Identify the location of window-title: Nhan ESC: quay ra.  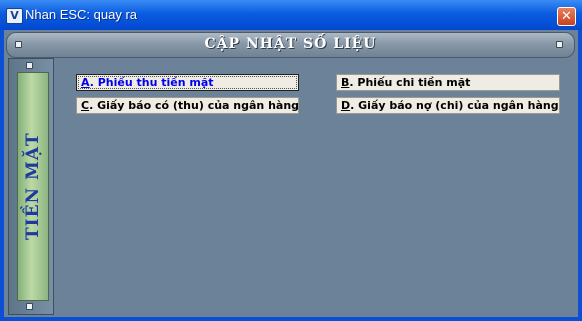
(81, 14).